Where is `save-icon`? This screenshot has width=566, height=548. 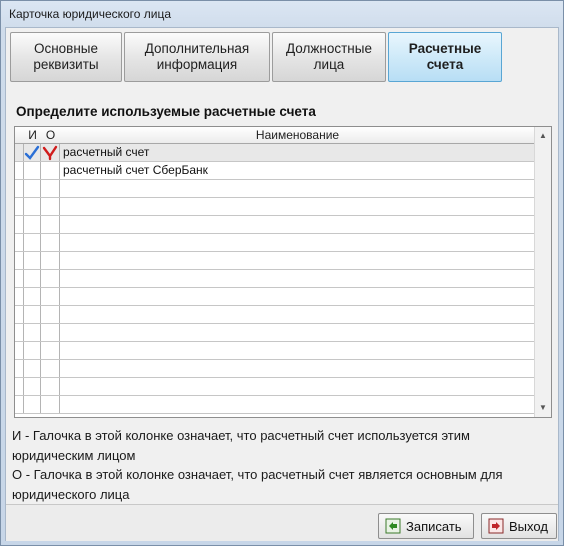 save-icon is located at coordinates (393, 526).